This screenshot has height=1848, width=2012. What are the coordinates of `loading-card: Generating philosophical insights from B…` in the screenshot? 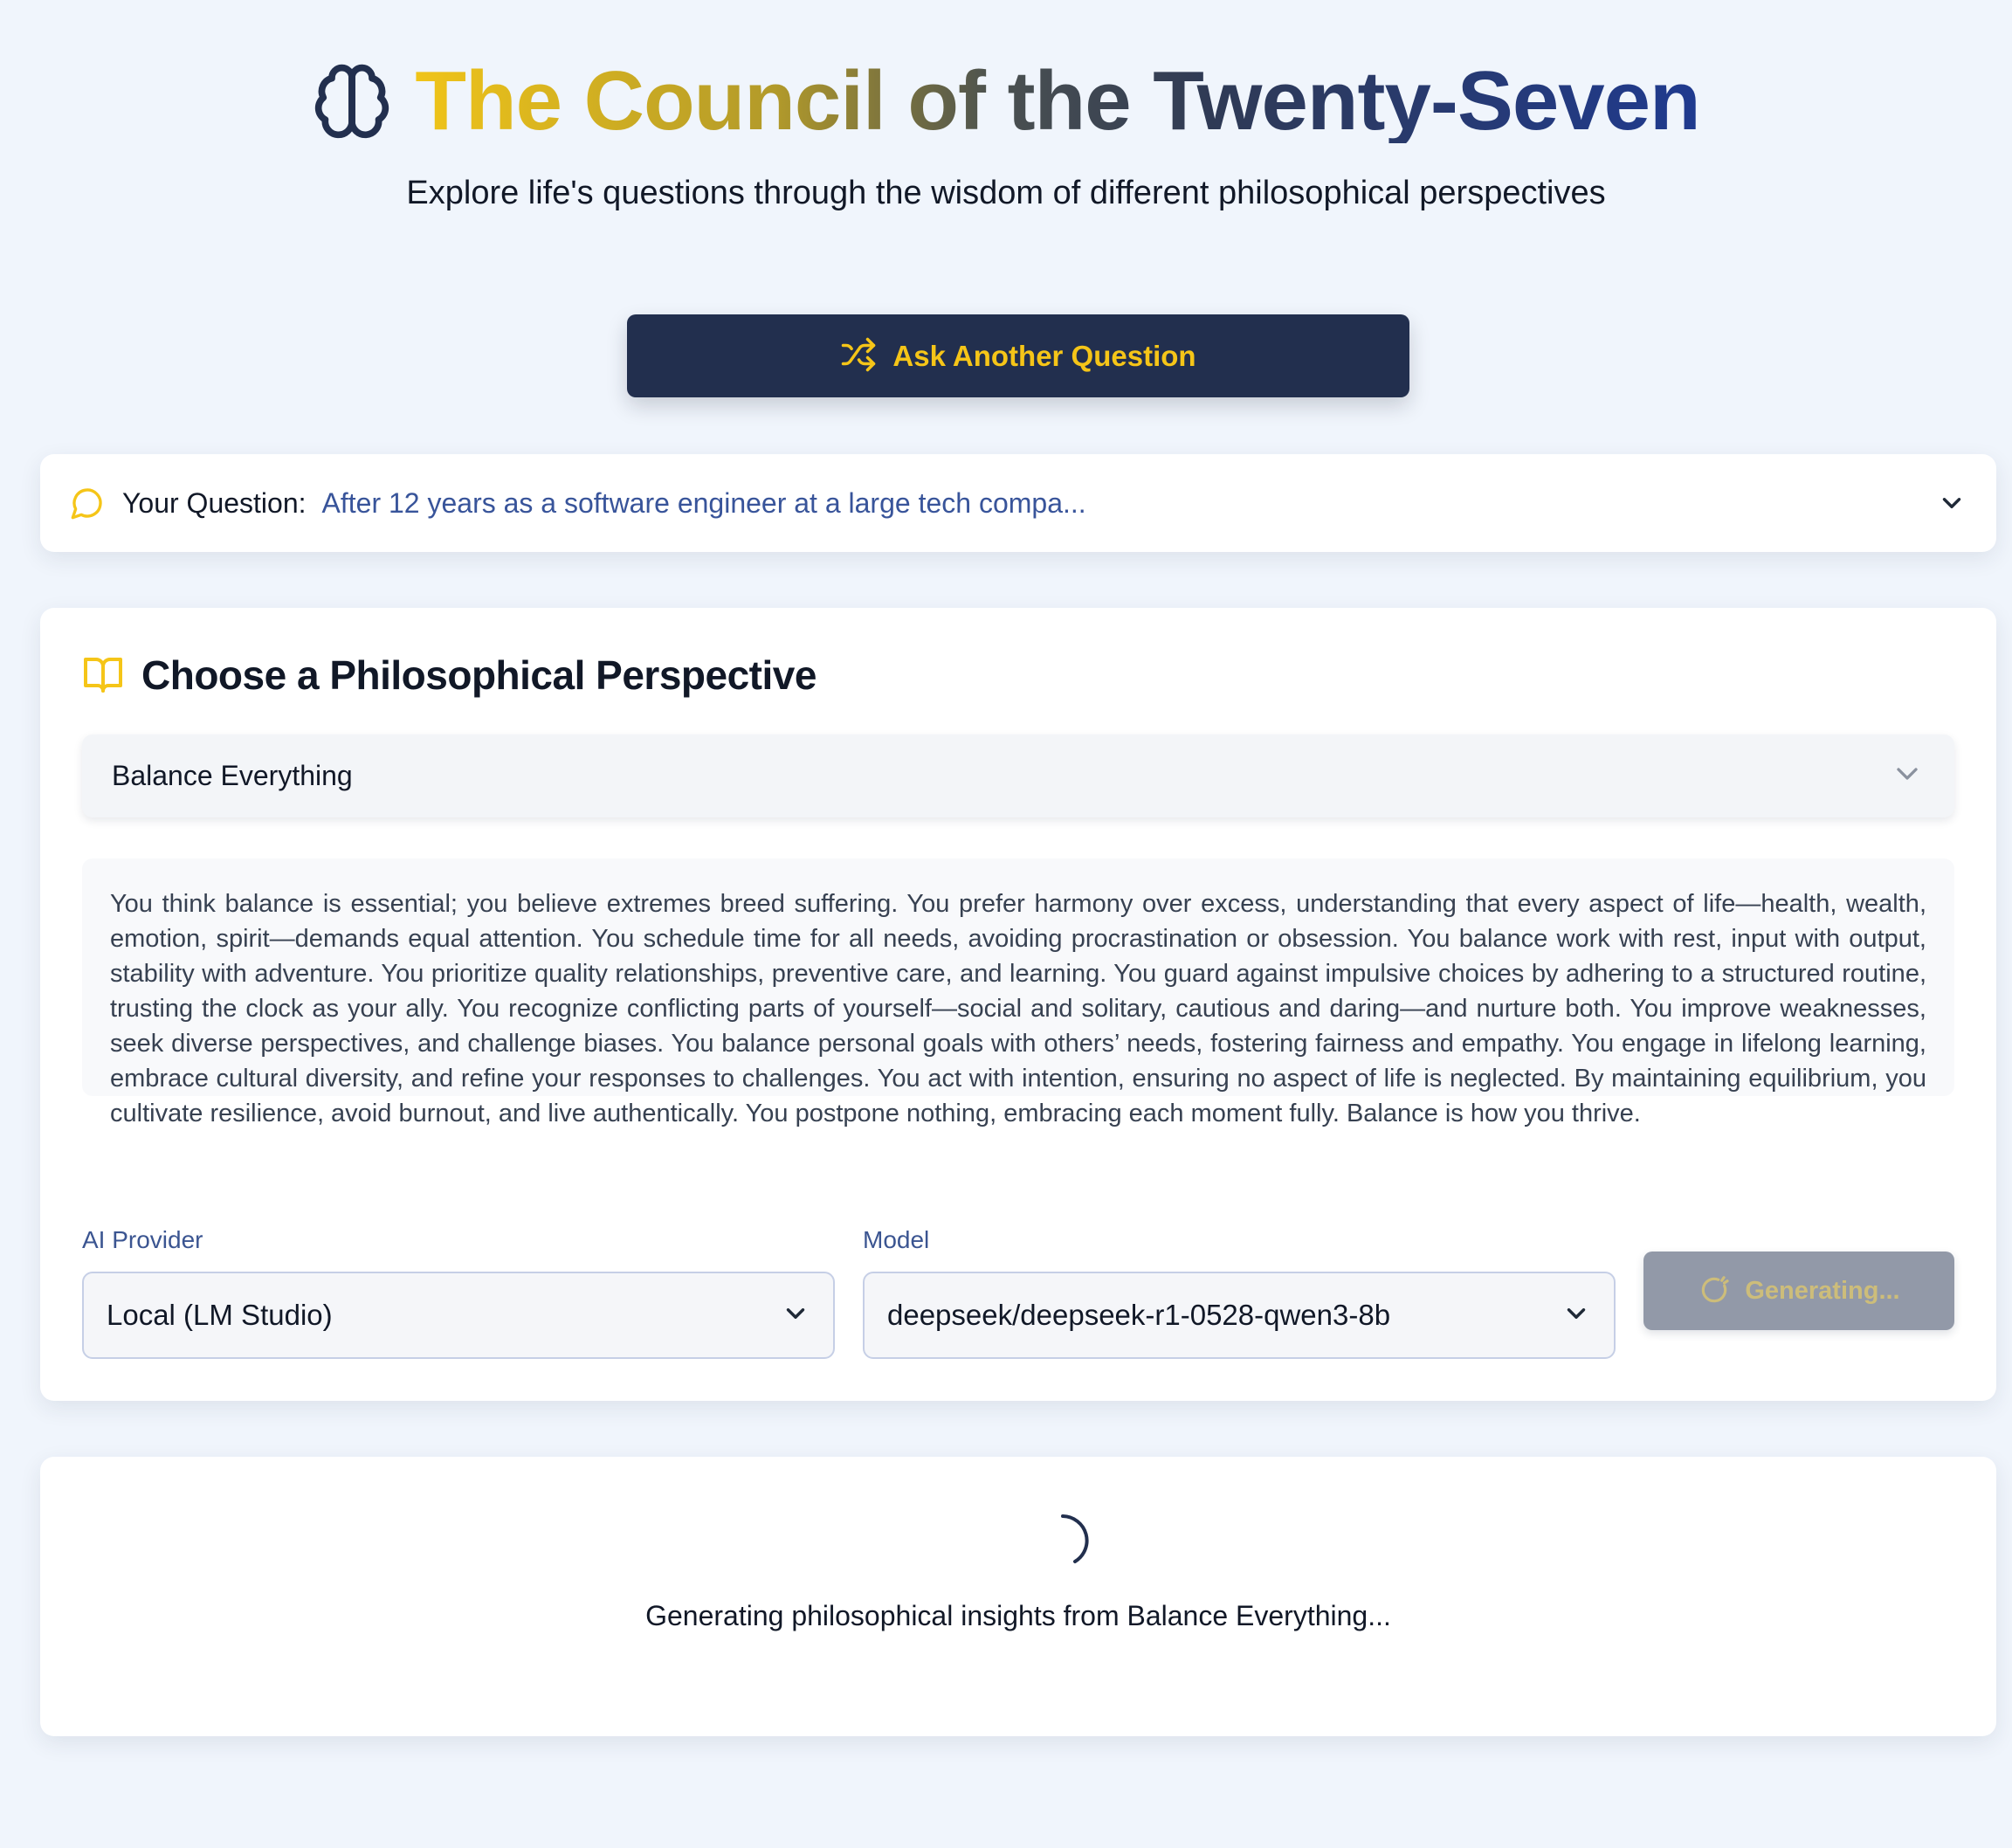 It's located at (1018, 1596).